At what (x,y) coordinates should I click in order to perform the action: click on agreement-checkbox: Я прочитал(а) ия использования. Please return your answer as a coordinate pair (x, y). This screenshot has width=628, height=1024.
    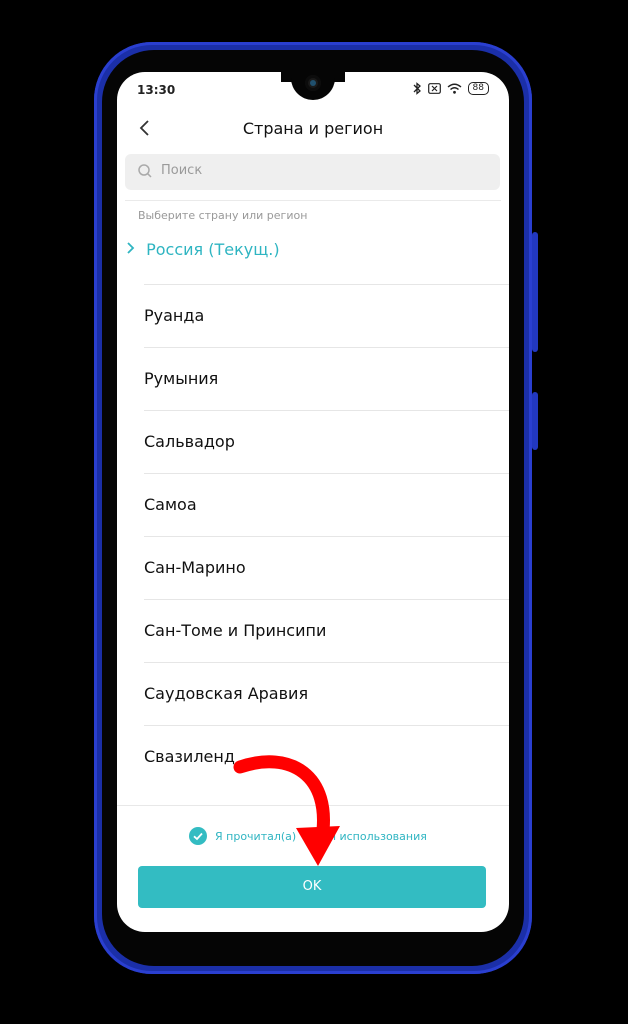
    Looking at the image, I should click on (308, 836).